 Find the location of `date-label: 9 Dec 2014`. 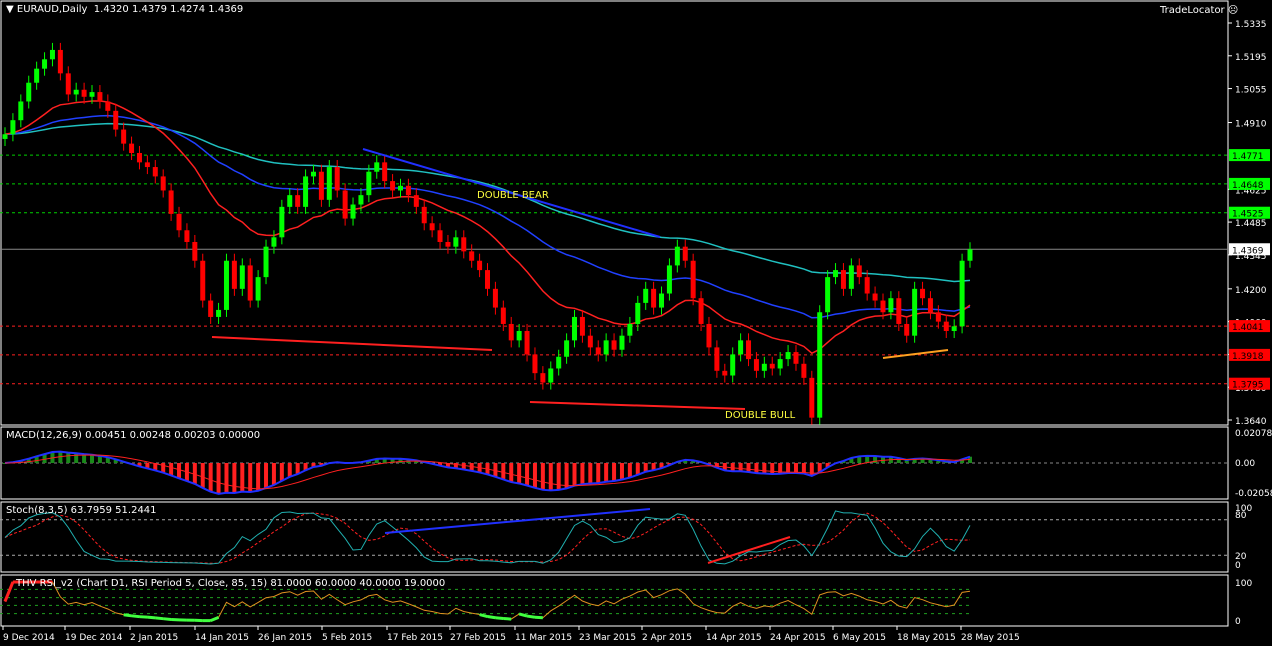

date-label: 9 Dec 2014 is located at coordinates (29, 638).